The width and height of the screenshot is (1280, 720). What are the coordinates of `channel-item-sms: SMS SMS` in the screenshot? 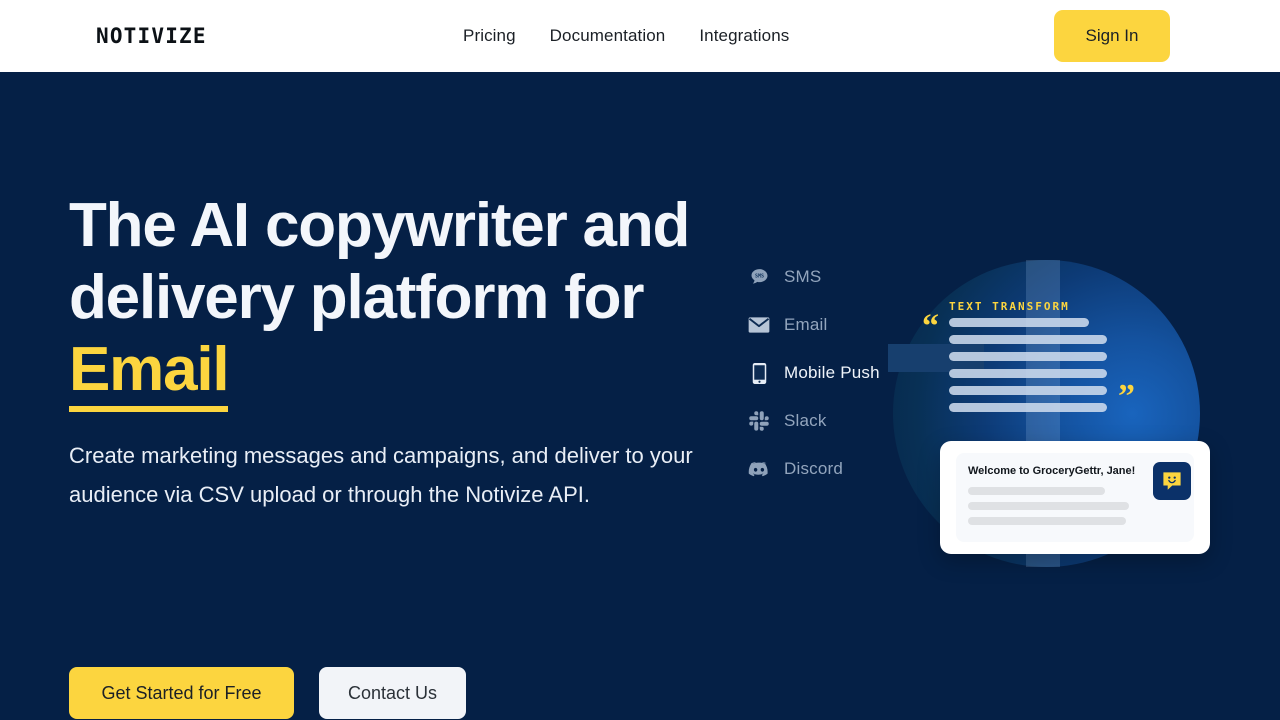 It's located at (814, 277).